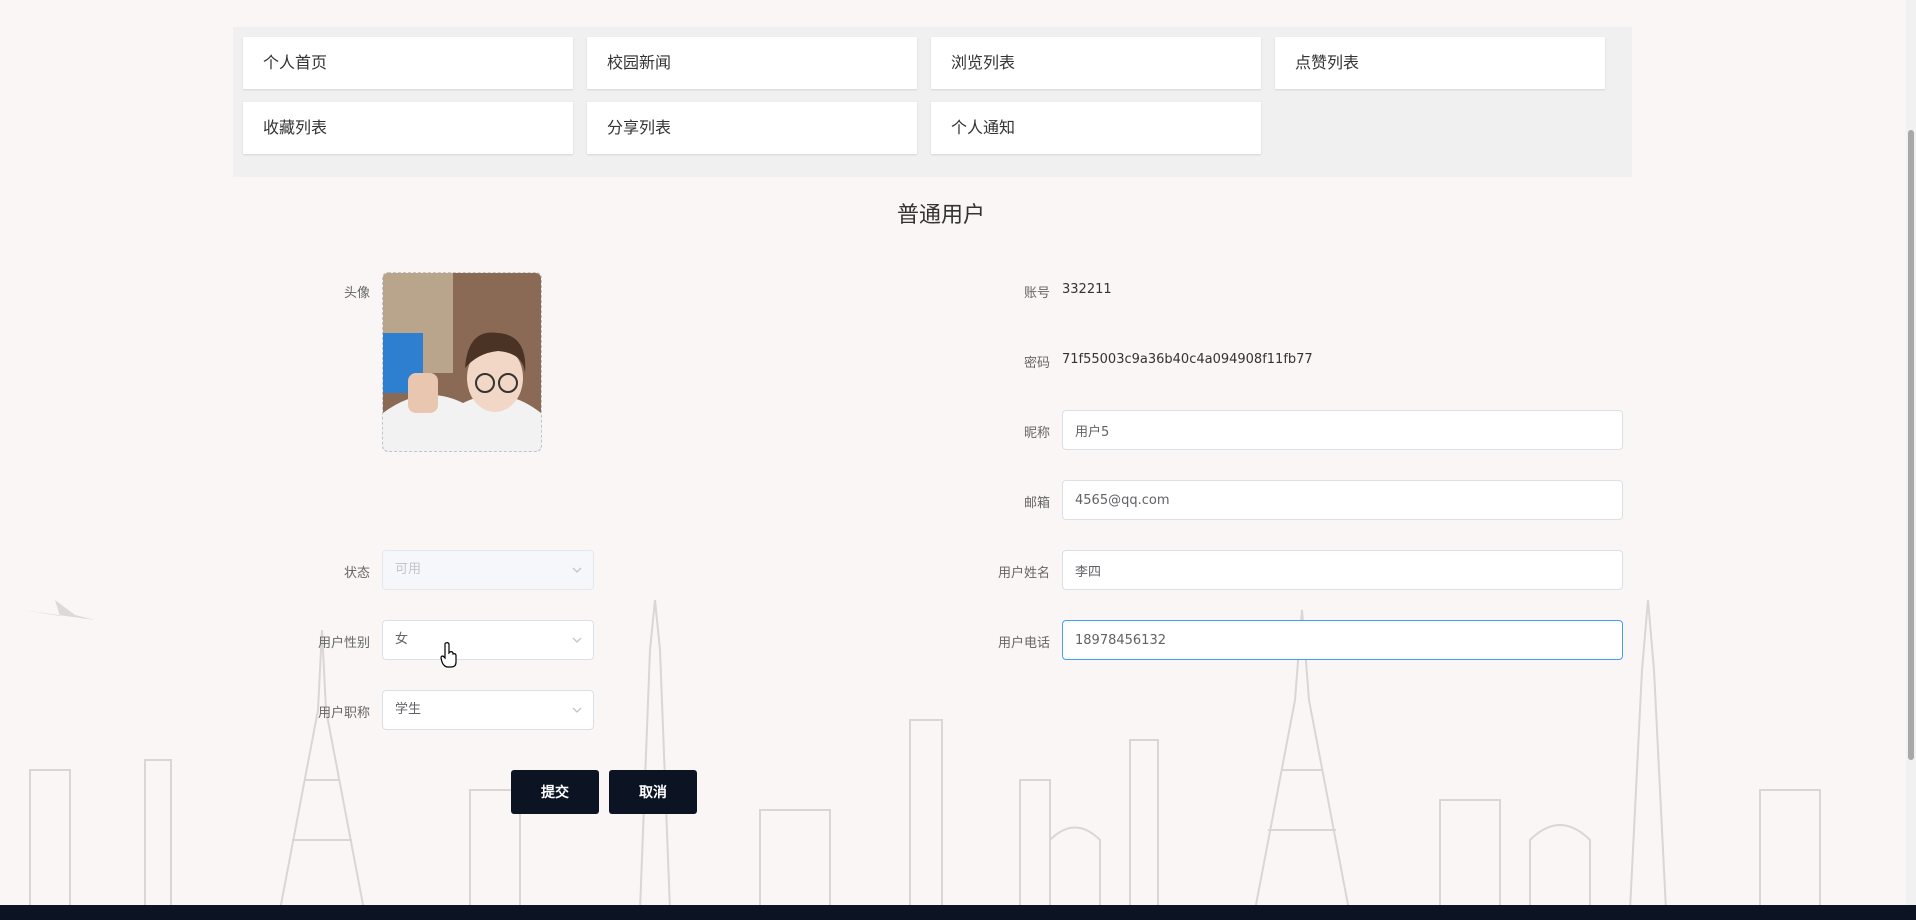  Describe the element at coordinates (752, 128) in the screenshot. I see `nav-share-list: 分享列表` at that location.